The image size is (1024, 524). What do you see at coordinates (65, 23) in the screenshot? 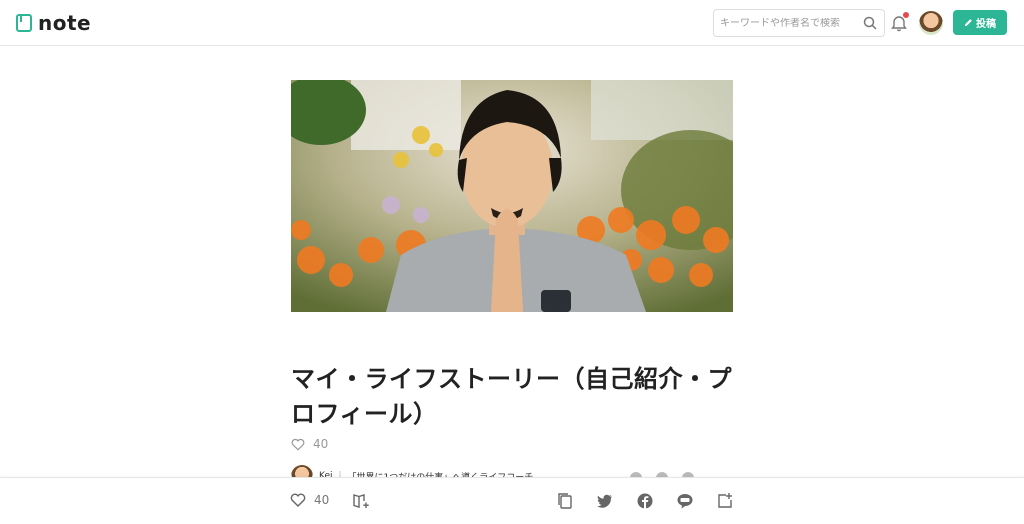
I see `logo-text: note` at bounding box center [65, 23].